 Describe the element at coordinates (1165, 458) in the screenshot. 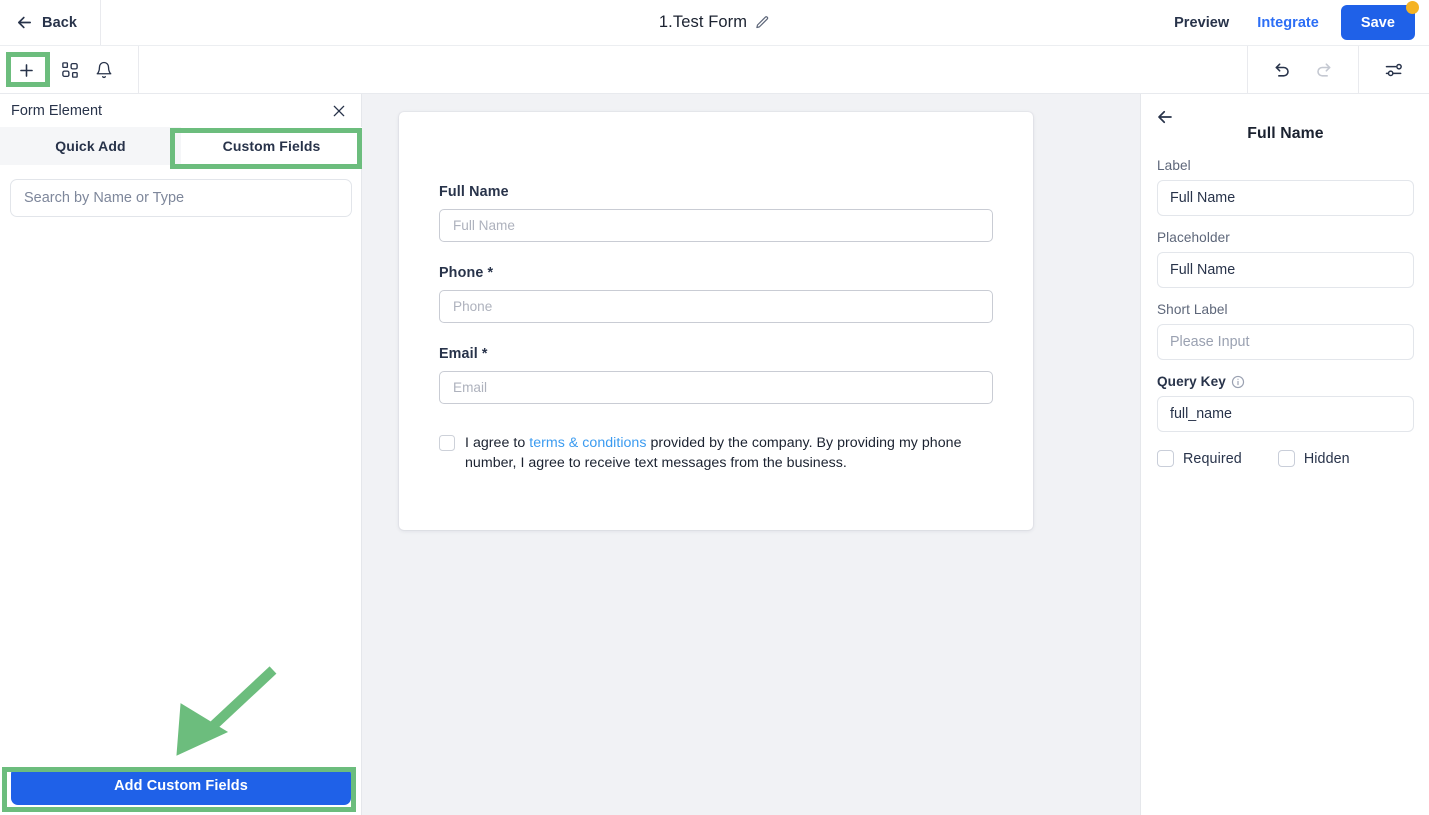

I see `required-checkbox` at that location.